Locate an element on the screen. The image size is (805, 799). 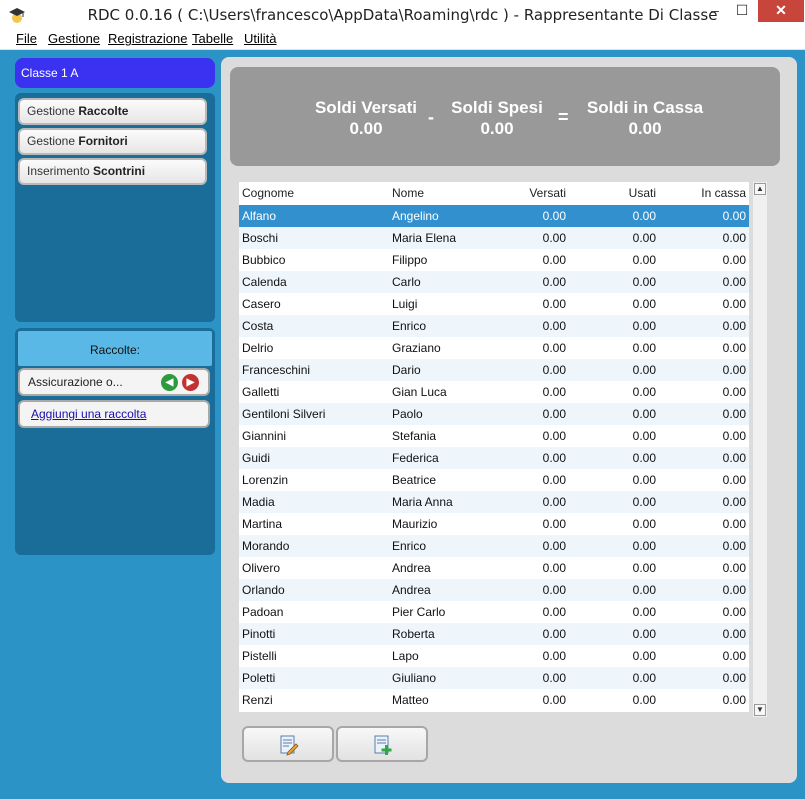
cell-nome: Enrico is located at coordinates (409, 546).